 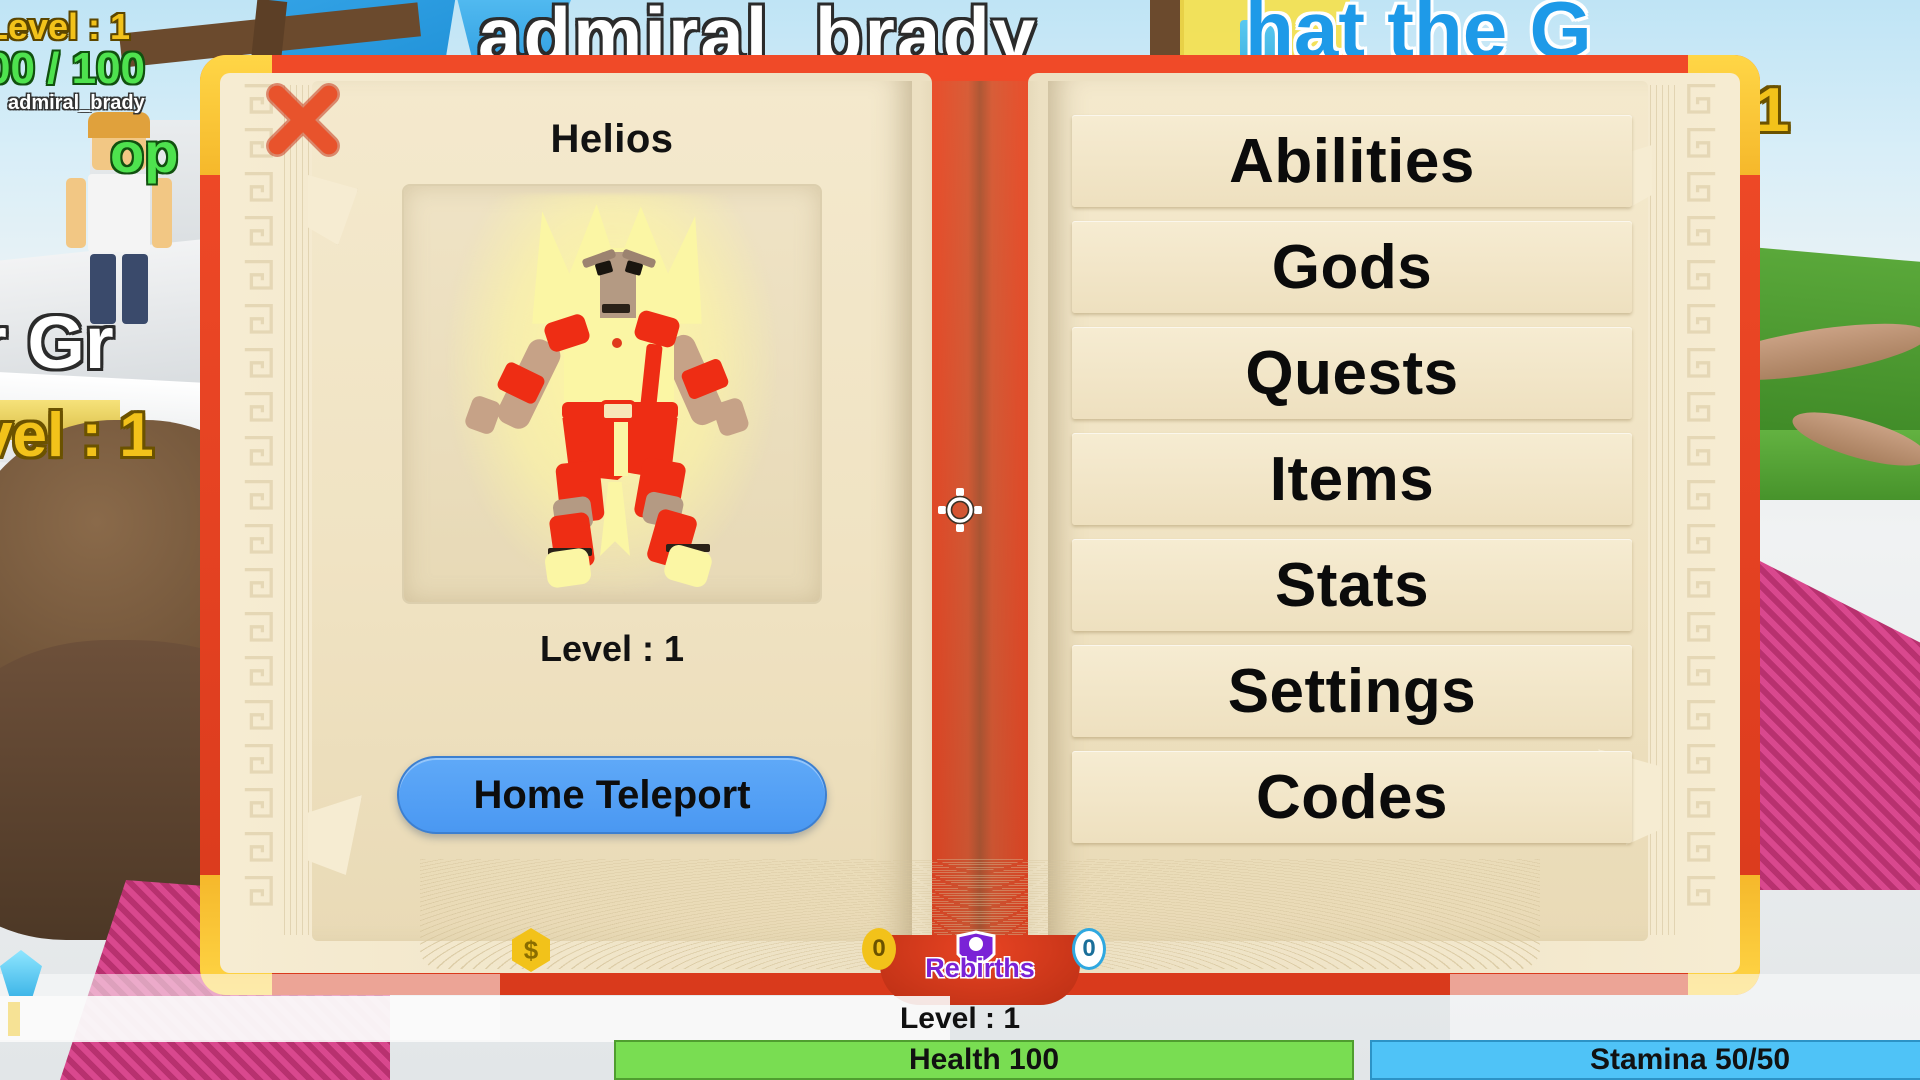 I want to click on page-edge-lines-left, so click(x=297, y=510).